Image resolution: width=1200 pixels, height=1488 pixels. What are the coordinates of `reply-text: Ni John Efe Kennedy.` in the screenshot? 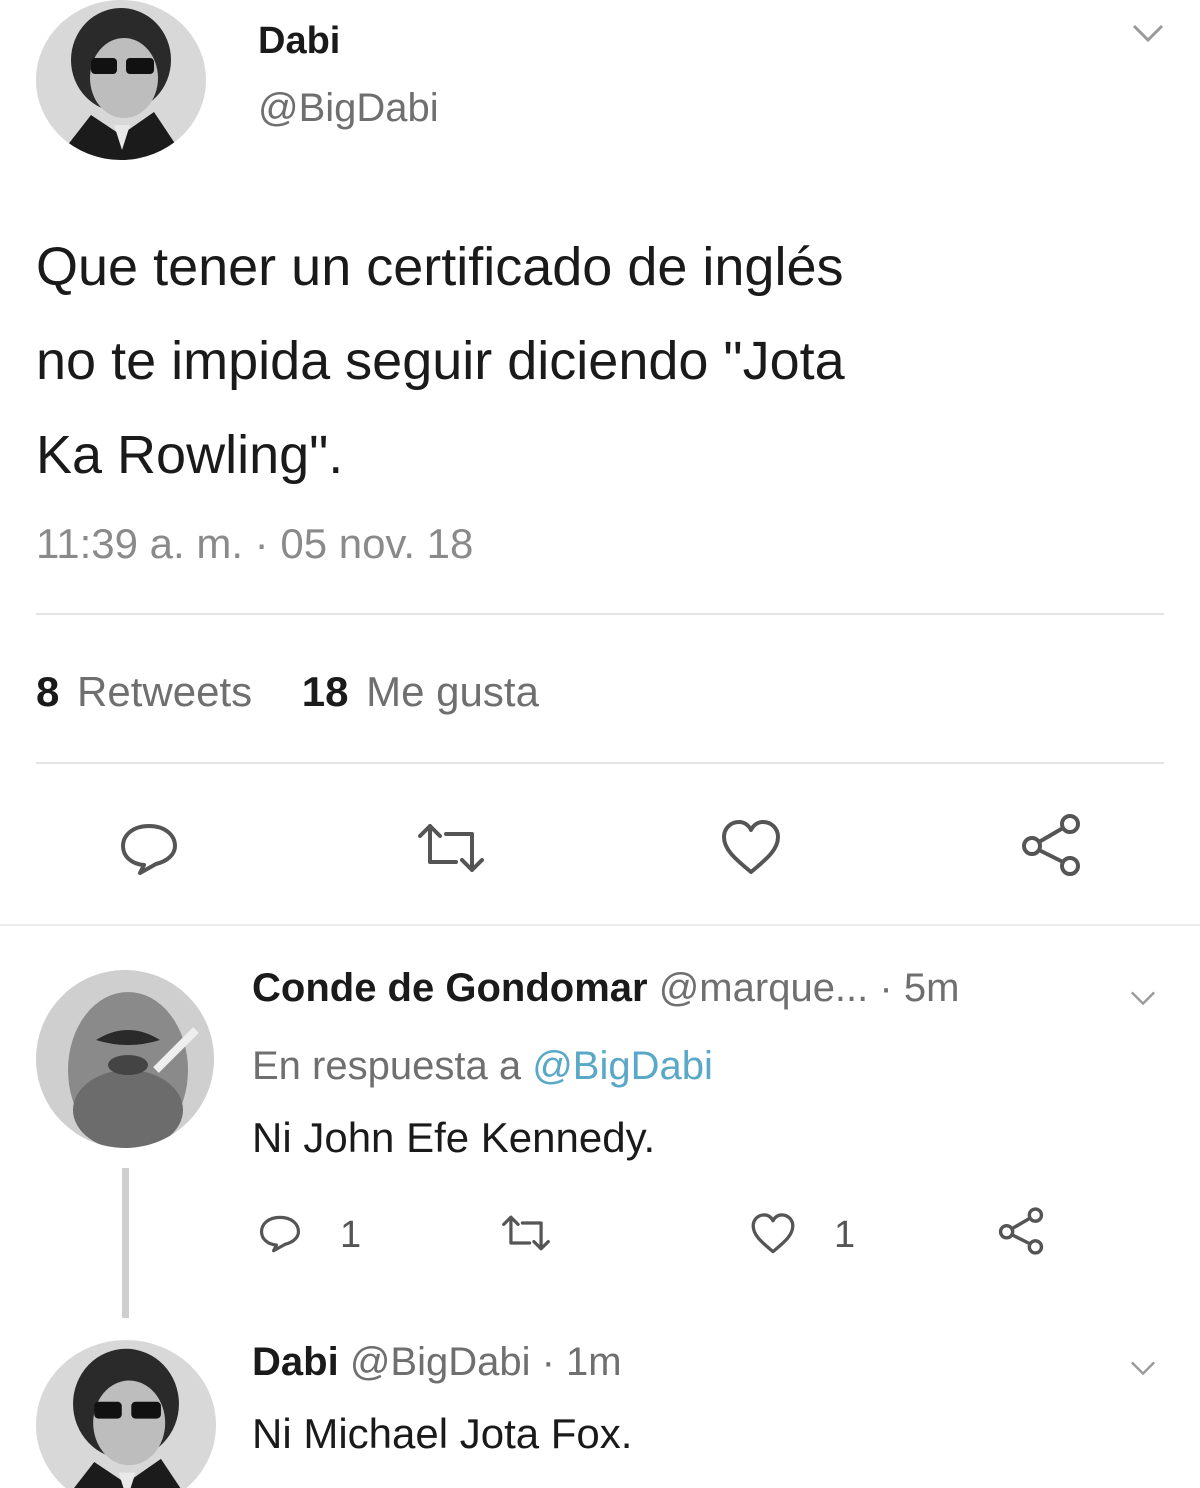 It's located at (454, 1137).